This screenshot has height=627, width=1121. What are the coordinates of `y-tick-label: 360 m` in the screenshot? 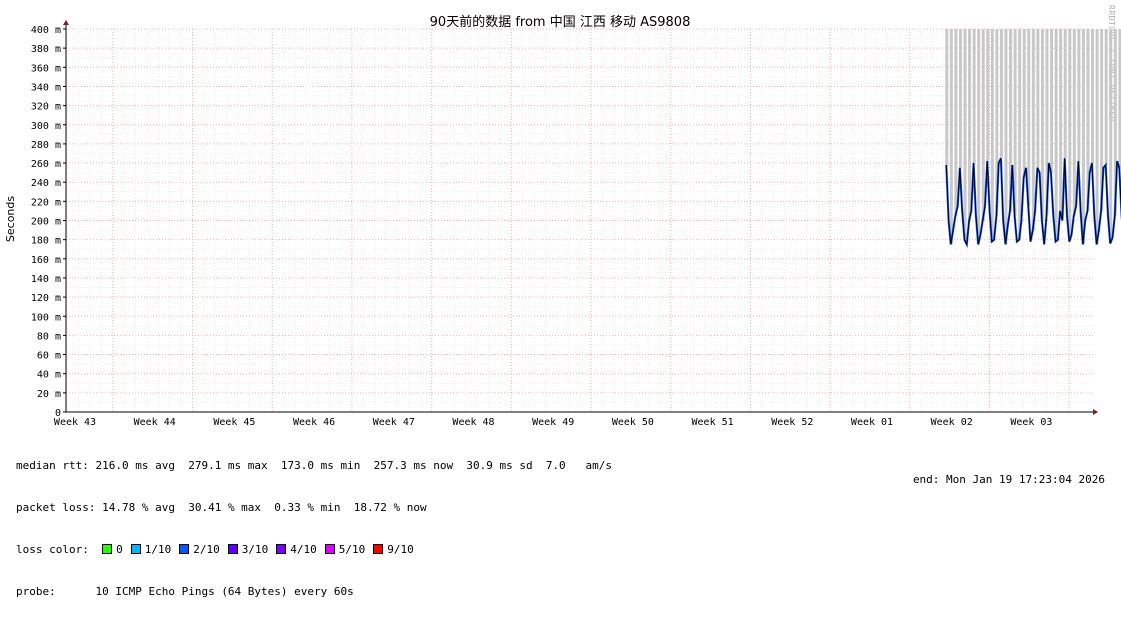 It's located at (46, 68).